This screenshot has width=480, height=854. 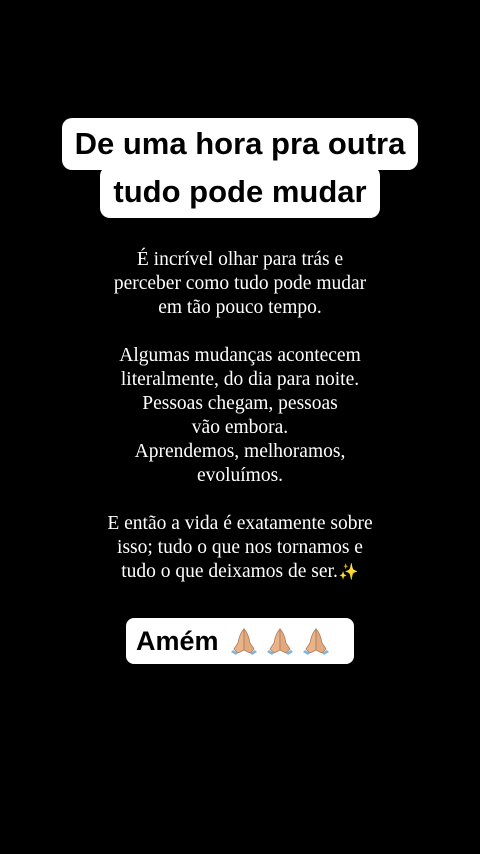 I want to click on text-line: Aprendemos, melhoramos,, so click(x=240, y=451).